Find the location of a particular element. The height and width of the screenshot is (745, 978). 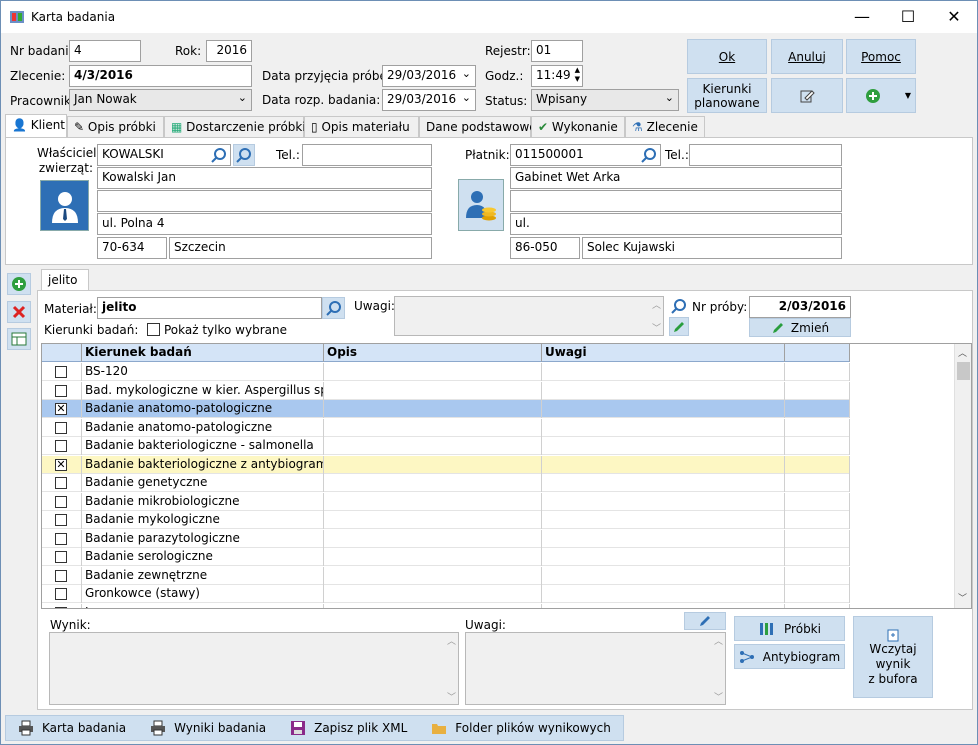

data-przyjecia-field: 29/03/2016 ⌄ is located at coordinates (429, 76).